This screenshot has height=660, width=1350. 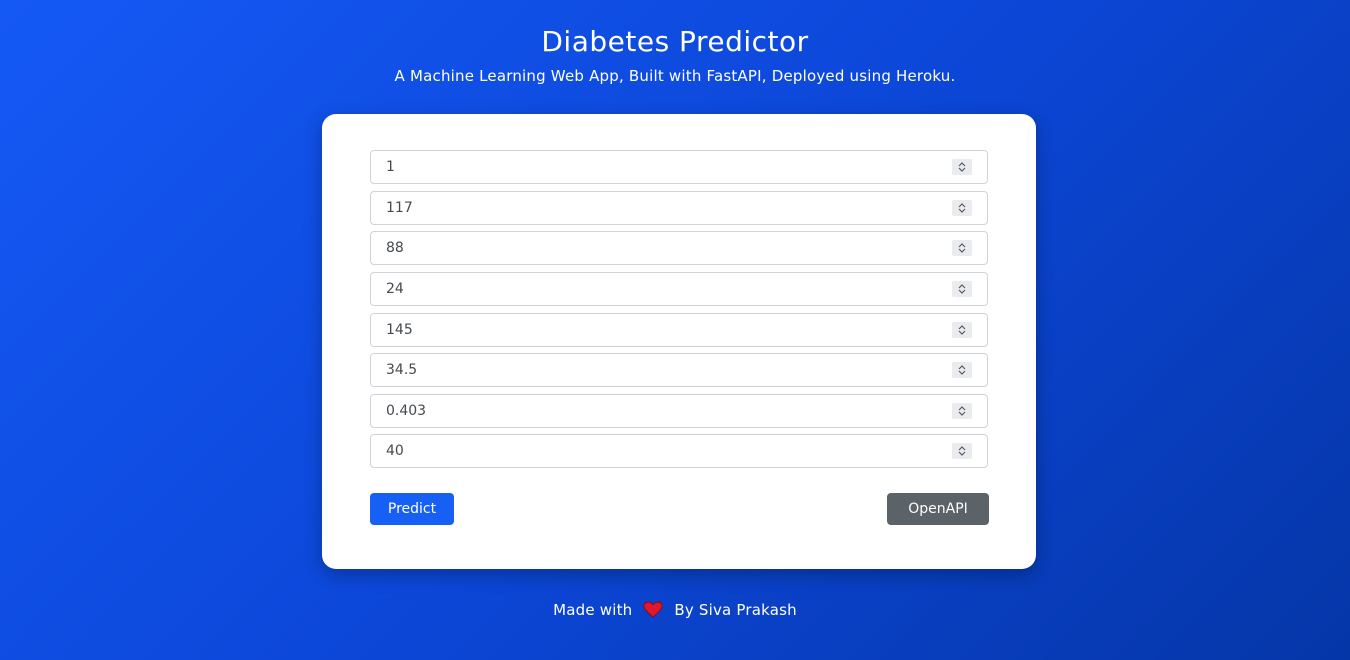 I want to click on openapi-button: OpenAPI, so click(x=938, y=509).